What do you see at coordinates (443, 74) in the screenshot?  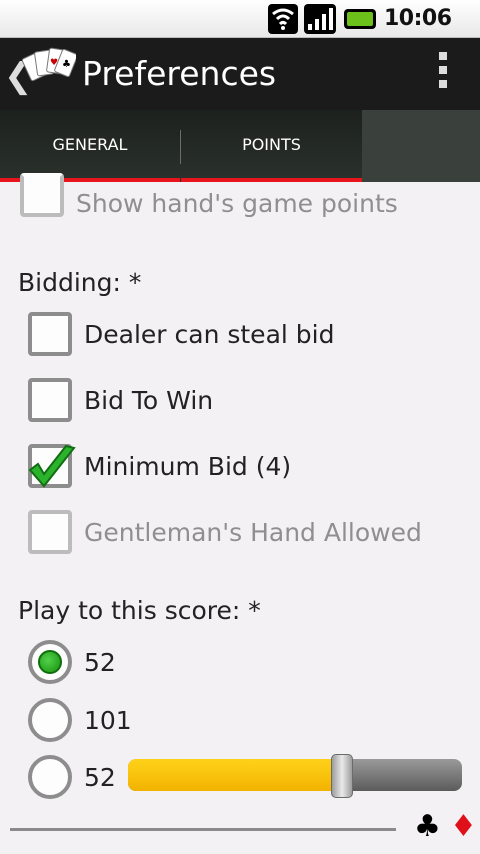 I see `overflow-menu-icon` at bounding box center [443, 74].